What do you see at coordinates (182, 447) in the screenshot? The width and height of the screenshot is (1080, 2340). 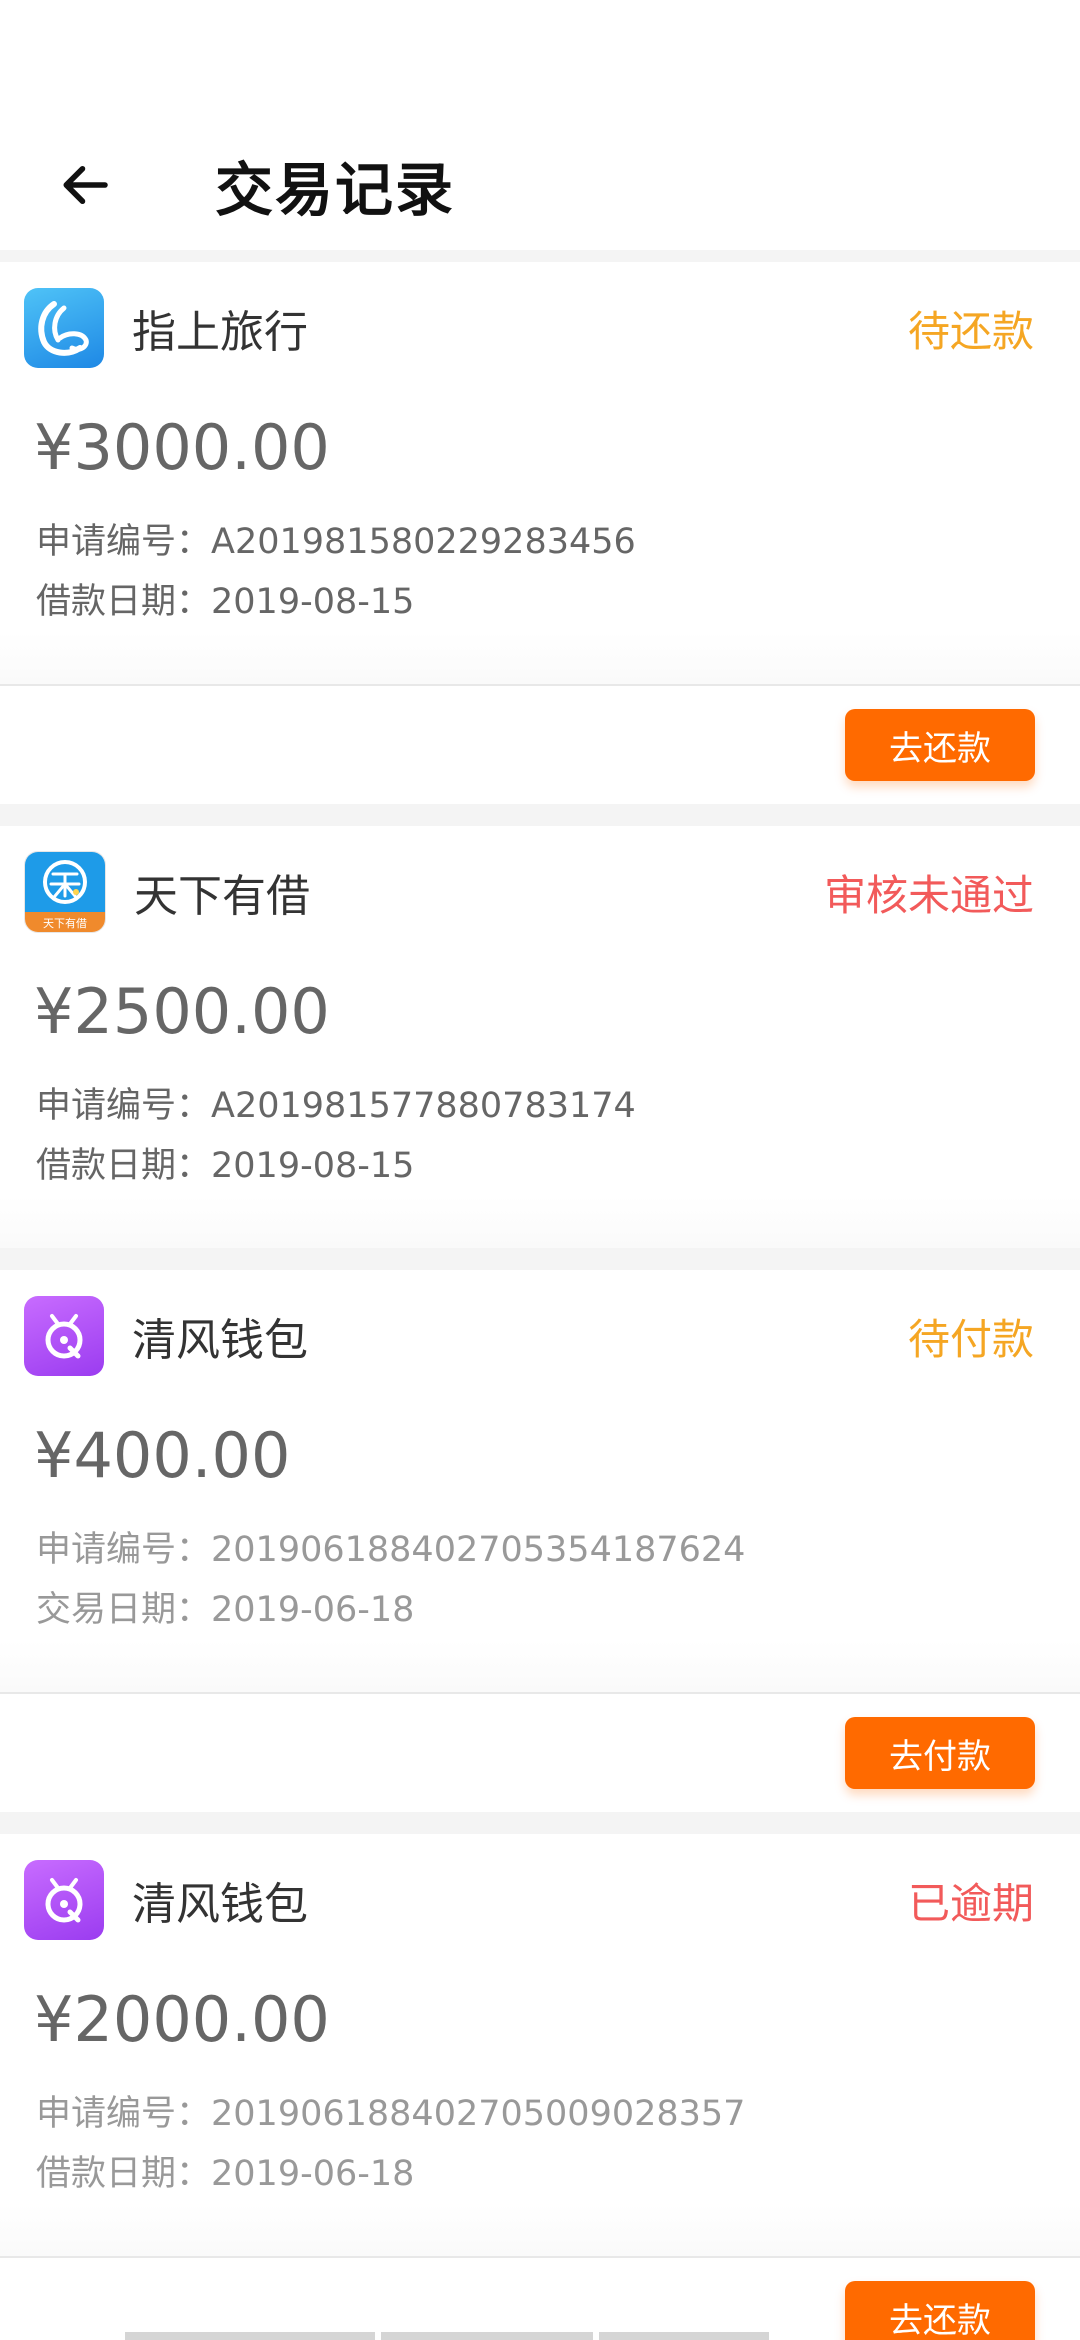 I see `loan-amount: ¥3000.00` at bounding box center [182, 447].